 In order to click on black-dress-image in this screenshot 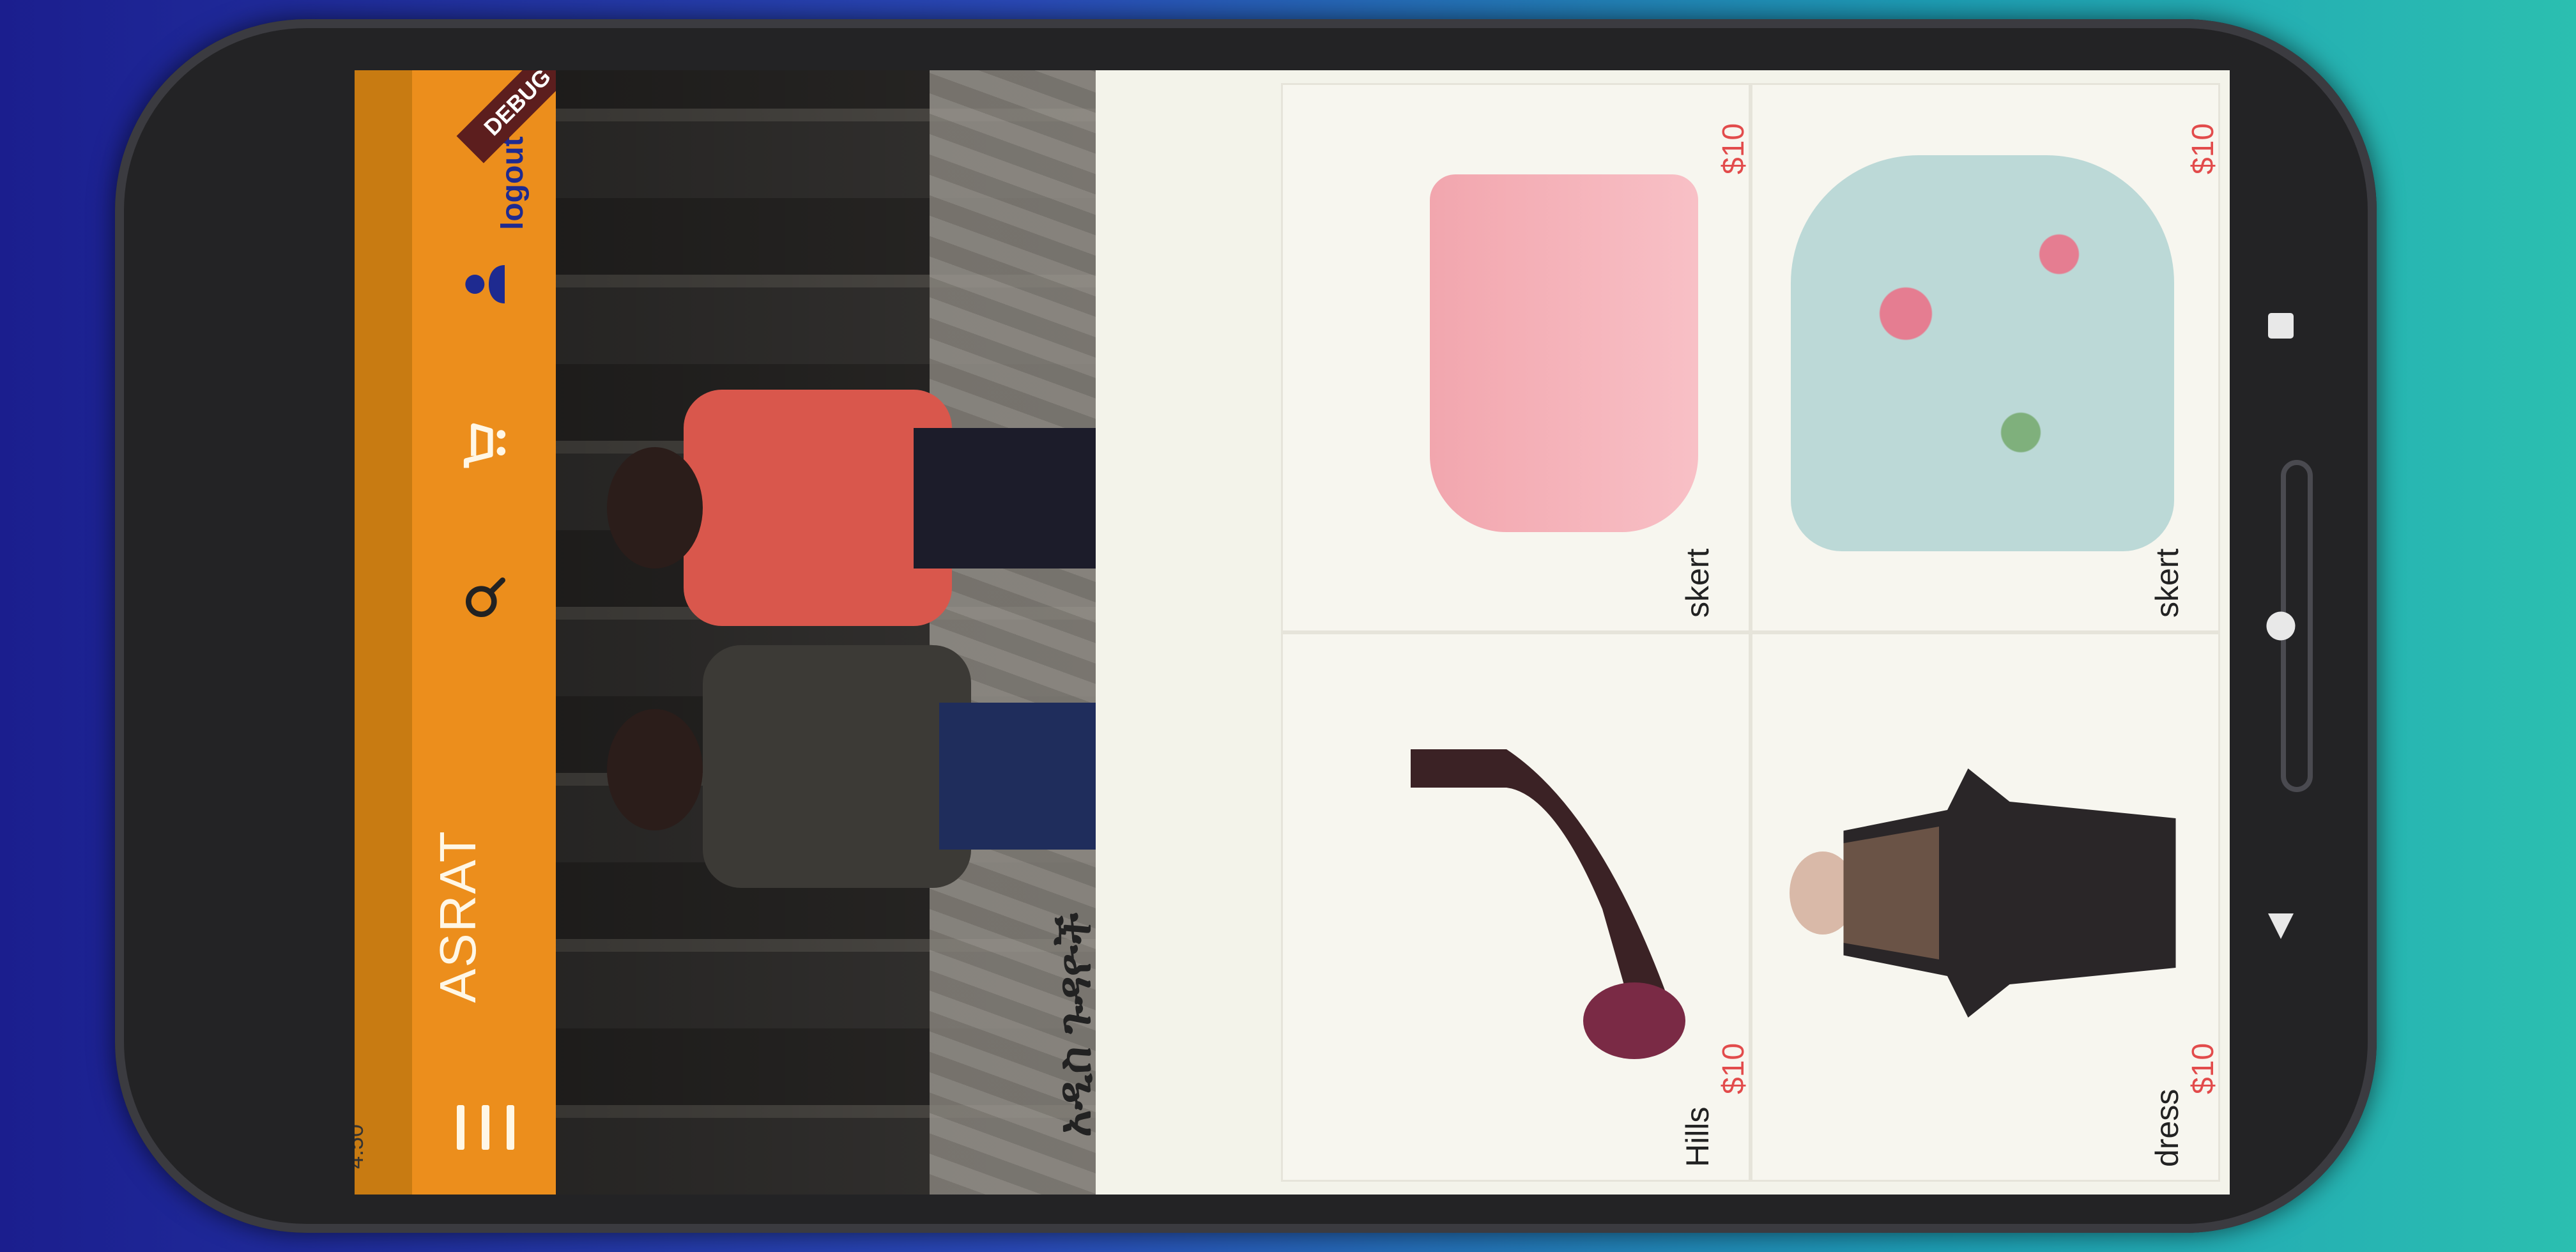, I will do `click(1983, 893)`.